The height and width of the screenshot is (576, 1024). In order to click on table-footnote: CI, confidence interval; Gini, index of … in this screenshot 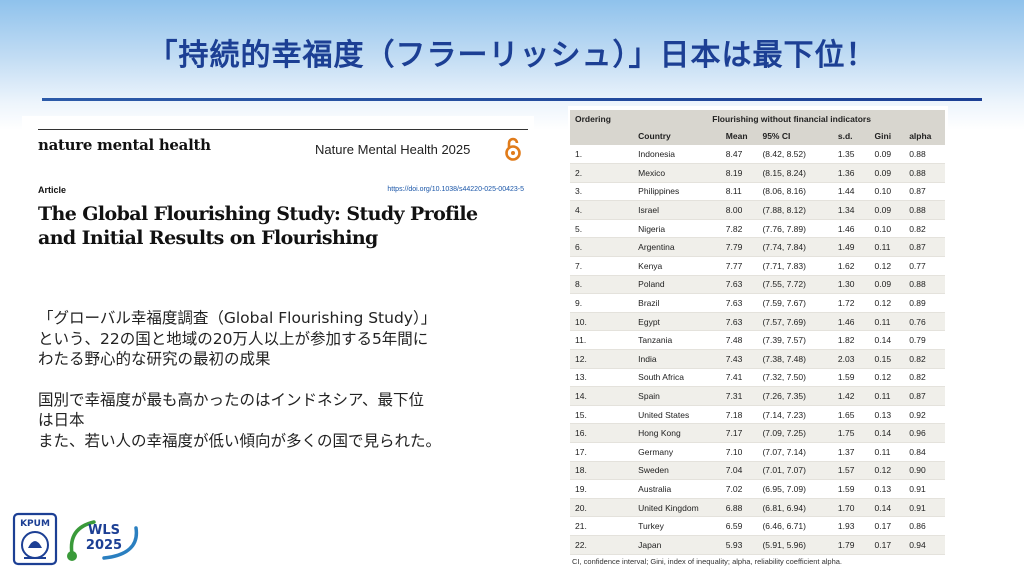, I will do `click(707, 561)`.